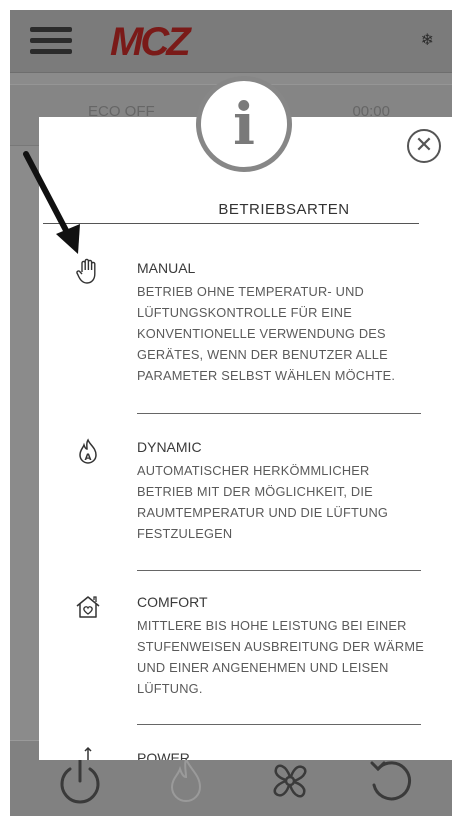  Describe the element at coordinates (424, 146) in the screenshot. I see `close-icon: ✕` at that location.